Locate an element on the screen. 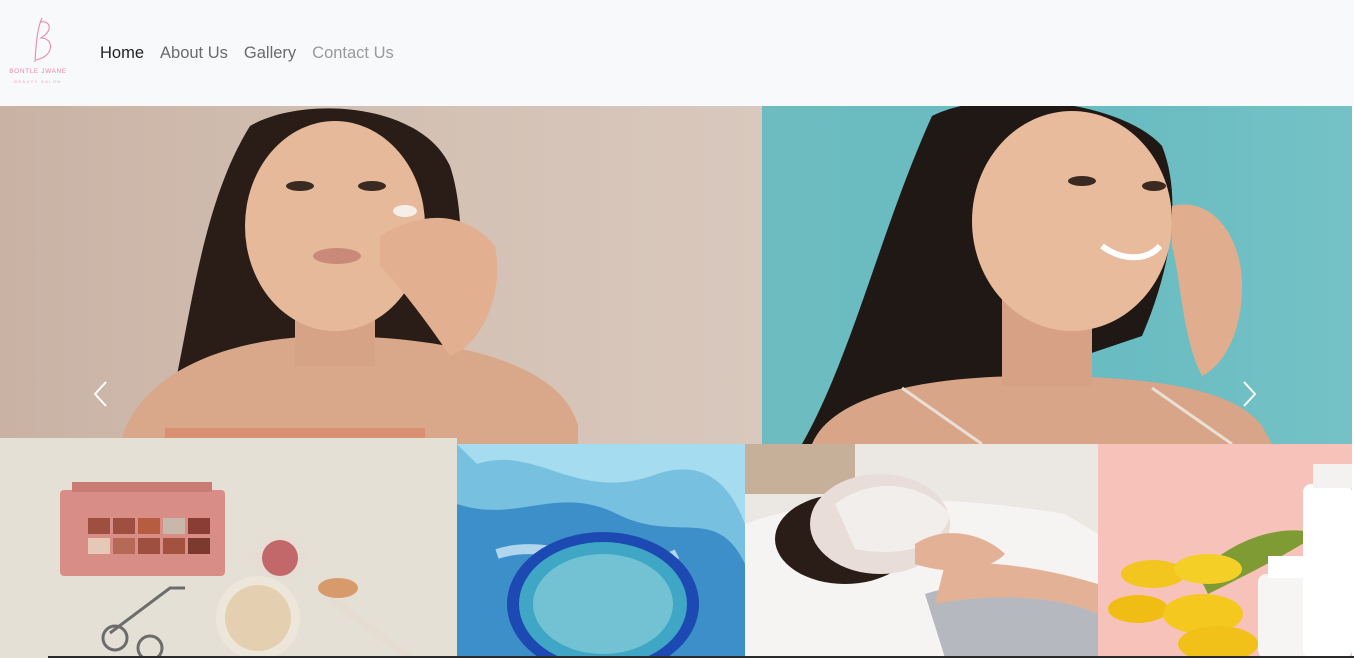 The image size is (1354, 658). brand-name: BONTLE JWANE is located at coordinates (38, 71).